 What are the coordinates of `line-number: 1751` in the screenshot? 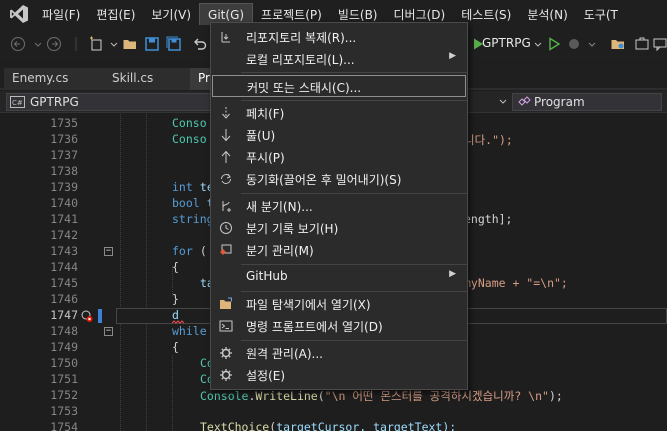 It's located at (64, 379).